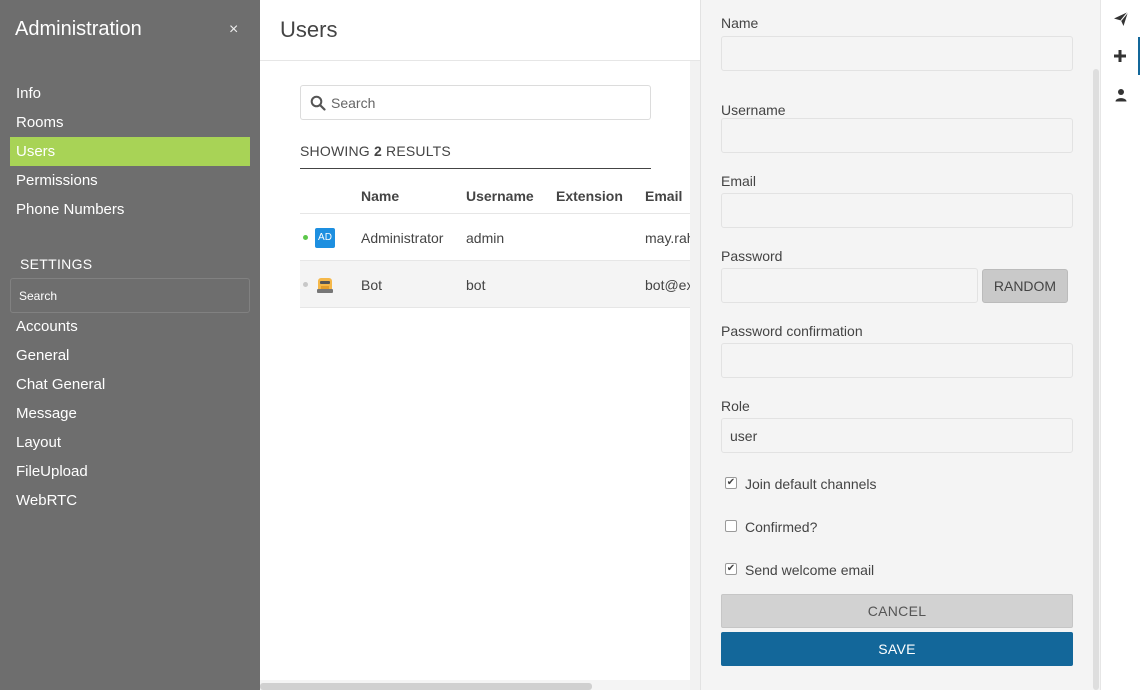 This screenshot has height=690, width=1140. Describe the element at coordinates (325, 238) in the screenshot. I see `avatar: AD` at that location.